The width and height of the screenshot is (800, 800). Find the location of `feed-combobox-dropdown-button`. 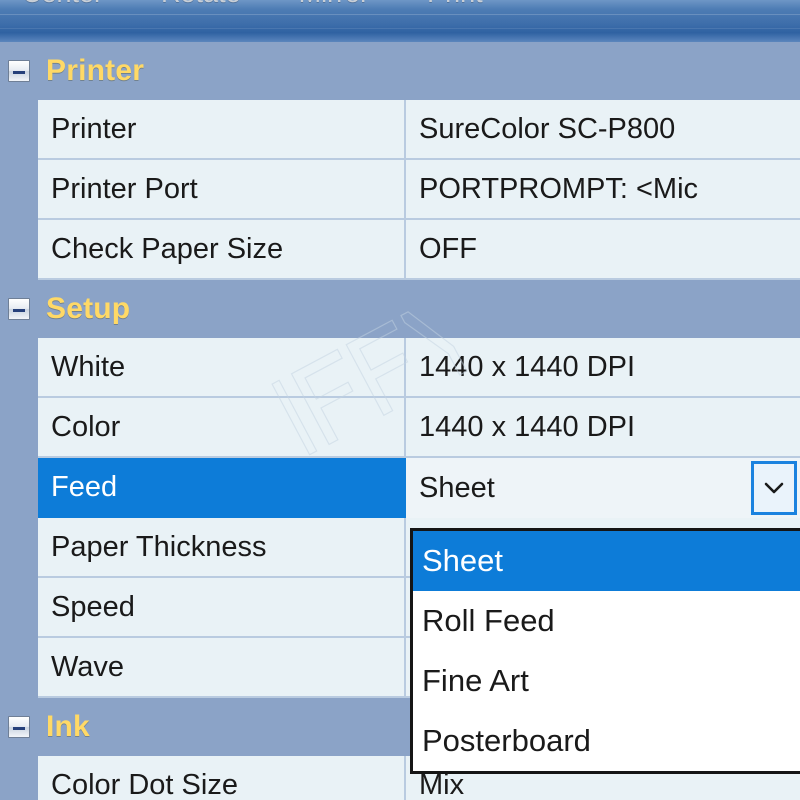

feed-combobox-dropdown-button is located at coordinates (774, 488).